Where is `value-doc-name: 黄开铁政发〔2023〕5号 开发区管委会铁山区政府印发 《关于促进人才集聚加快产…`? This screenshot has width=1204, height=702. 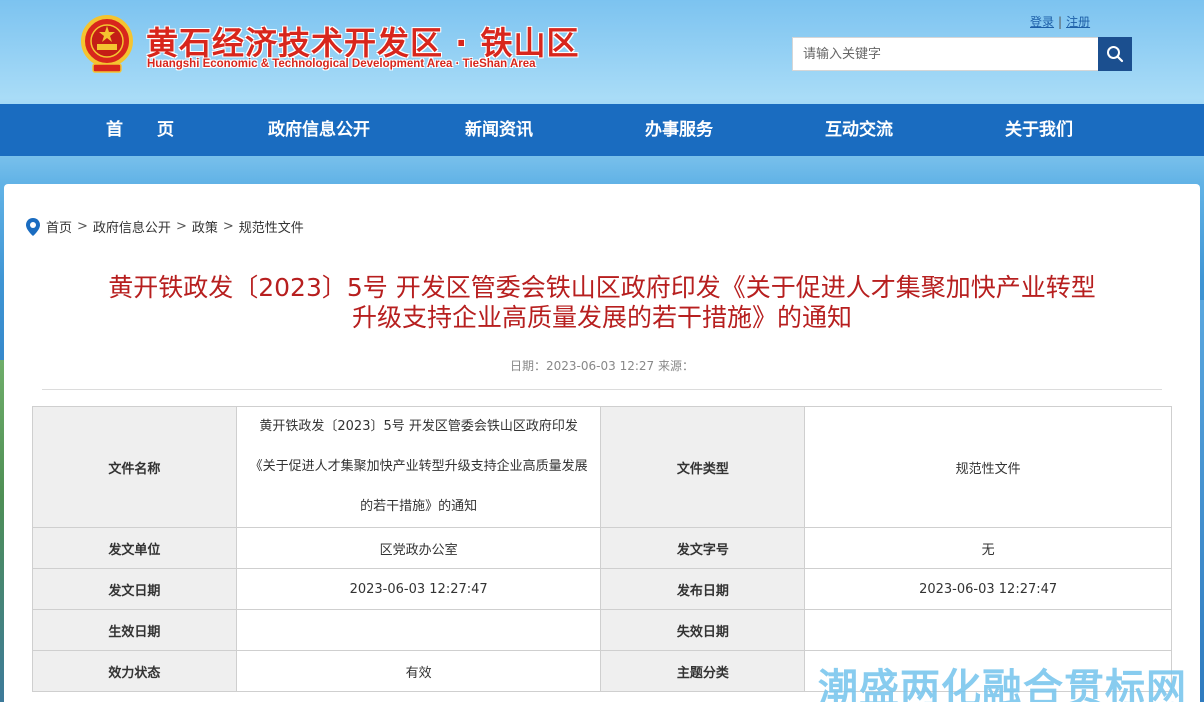 value-doc-name: 黄开铁政发〔2023〕5号 开发区管委会铁山区政府印发 《关于促进人才集聚加快产… is located at coordinates (418, 467).